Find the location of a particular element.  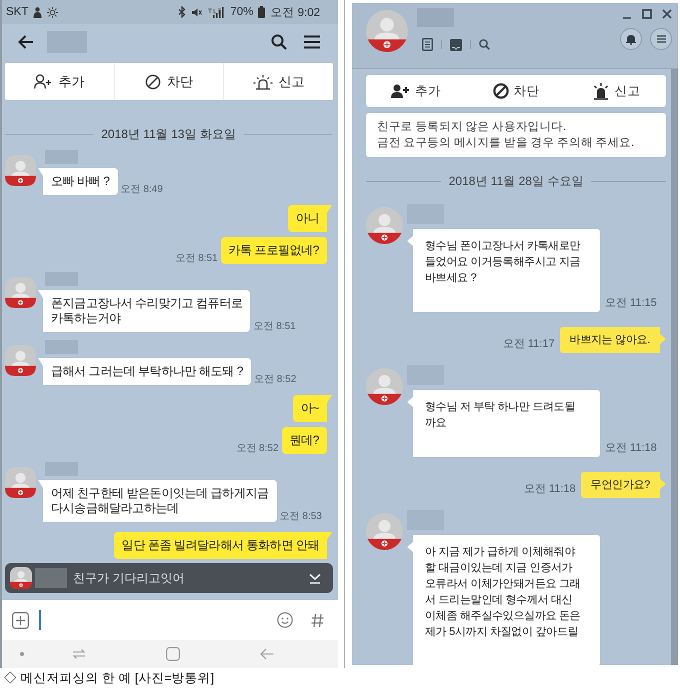

maximize-icon is located at coordinates (647, 14).